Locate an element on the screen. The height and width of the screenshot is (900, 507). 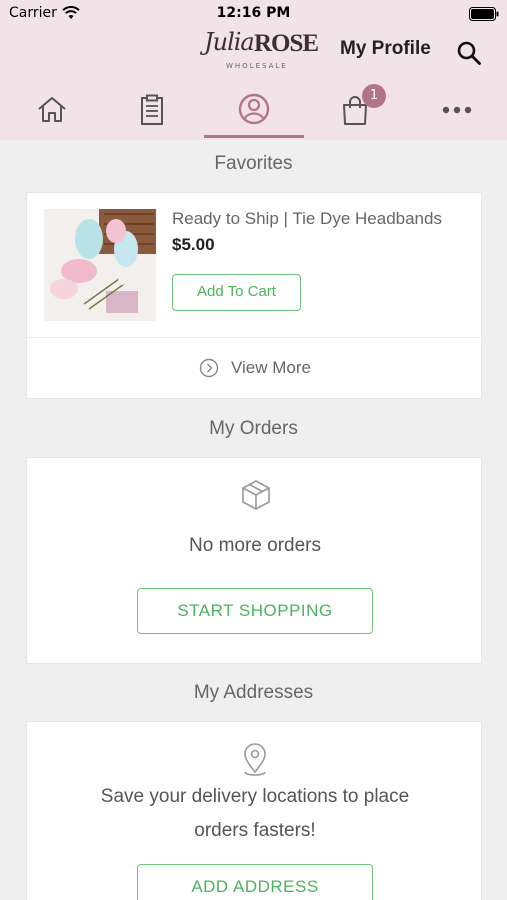
page-title: My Profile is located at coordinates (385, 48).